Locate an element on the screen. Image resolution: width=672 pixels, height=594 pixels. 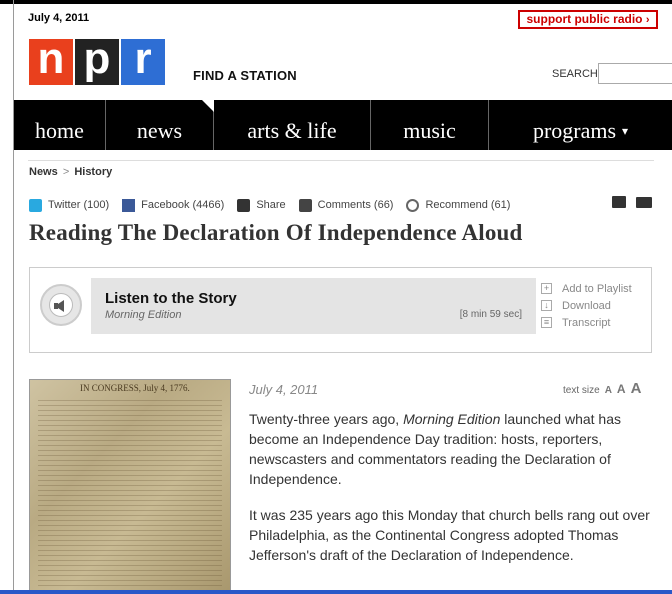
image-caption: IN CONGRESS, July 4, 1776. is located at coordinates (135, 388).